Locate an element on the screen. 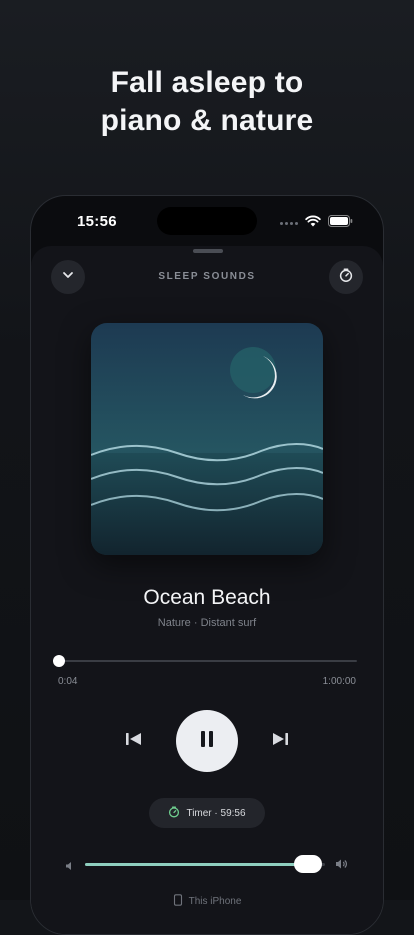 This screenshot has height=935, width=414. pause-icon is located at coordinates (207, 741).